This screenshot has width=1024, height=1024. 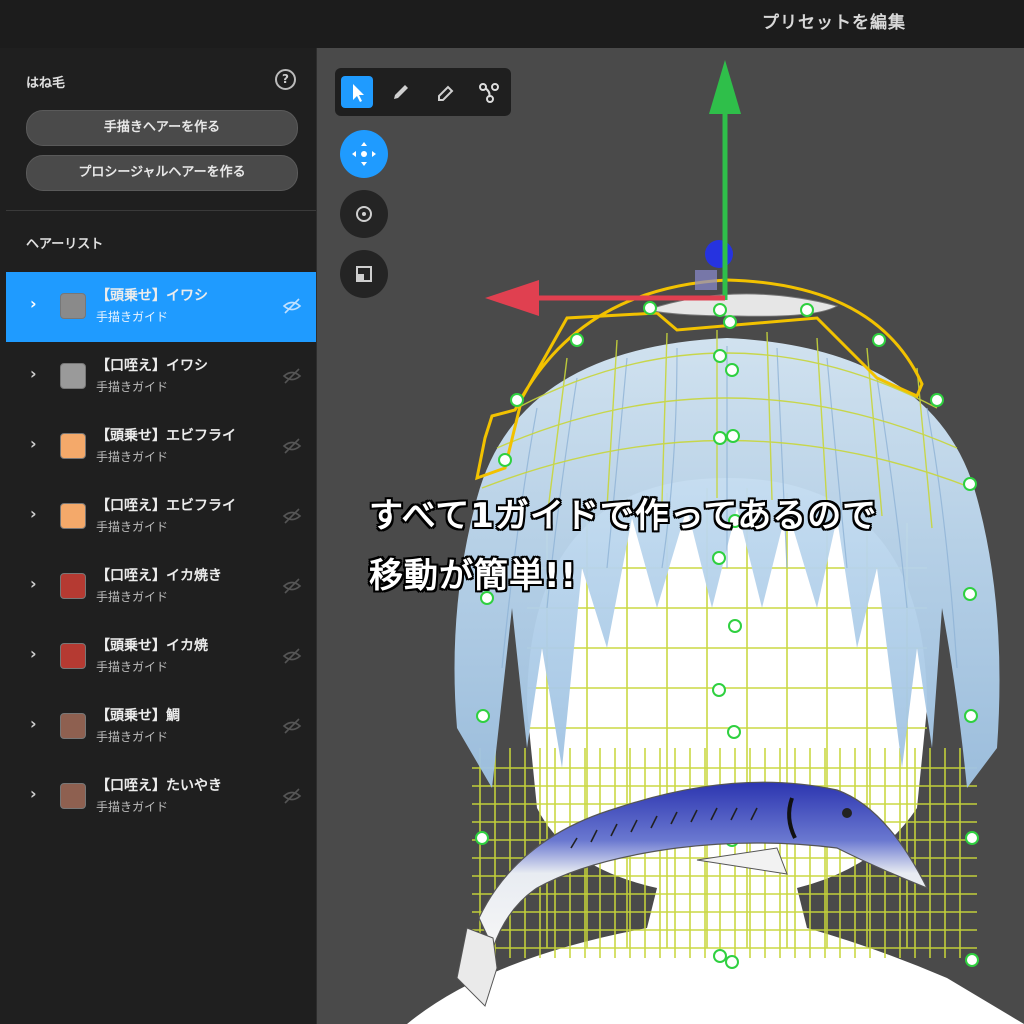 What do you see at coordinates (613, 188) in the screenshot?
I see `transform-gizmo` at bounding box center [613, 188].